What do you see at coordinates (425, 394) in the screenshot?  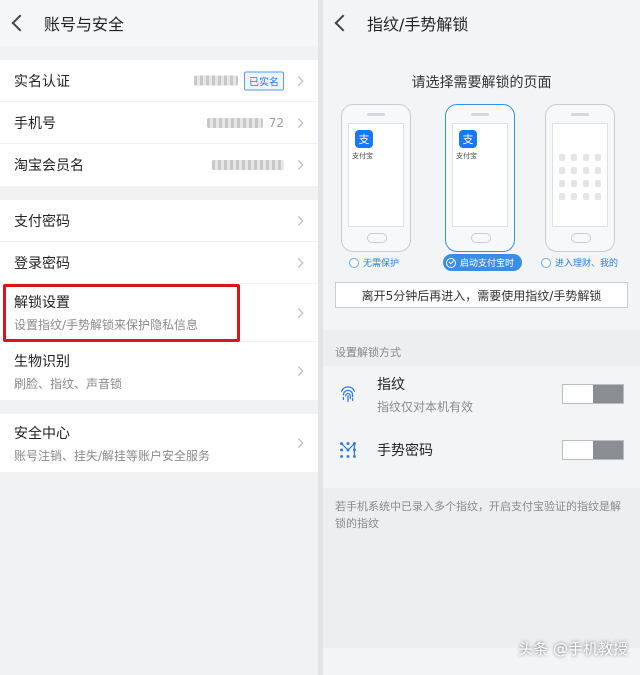 I see `option-text: 指纹 指纹仅对本机有效` at bounding box center [425, 394].